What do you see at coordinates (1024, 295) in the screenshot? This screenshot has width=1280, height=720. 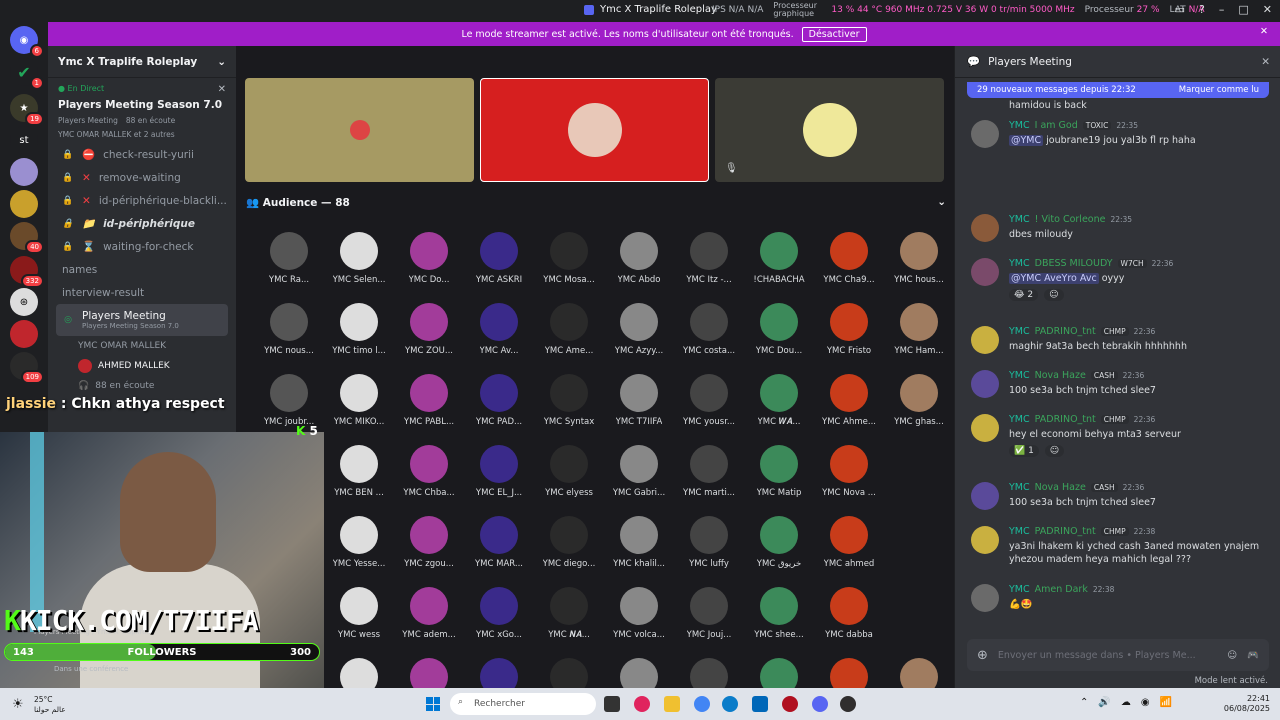 I see `reaction: 😂 2` at bounding box center [1024, 295].